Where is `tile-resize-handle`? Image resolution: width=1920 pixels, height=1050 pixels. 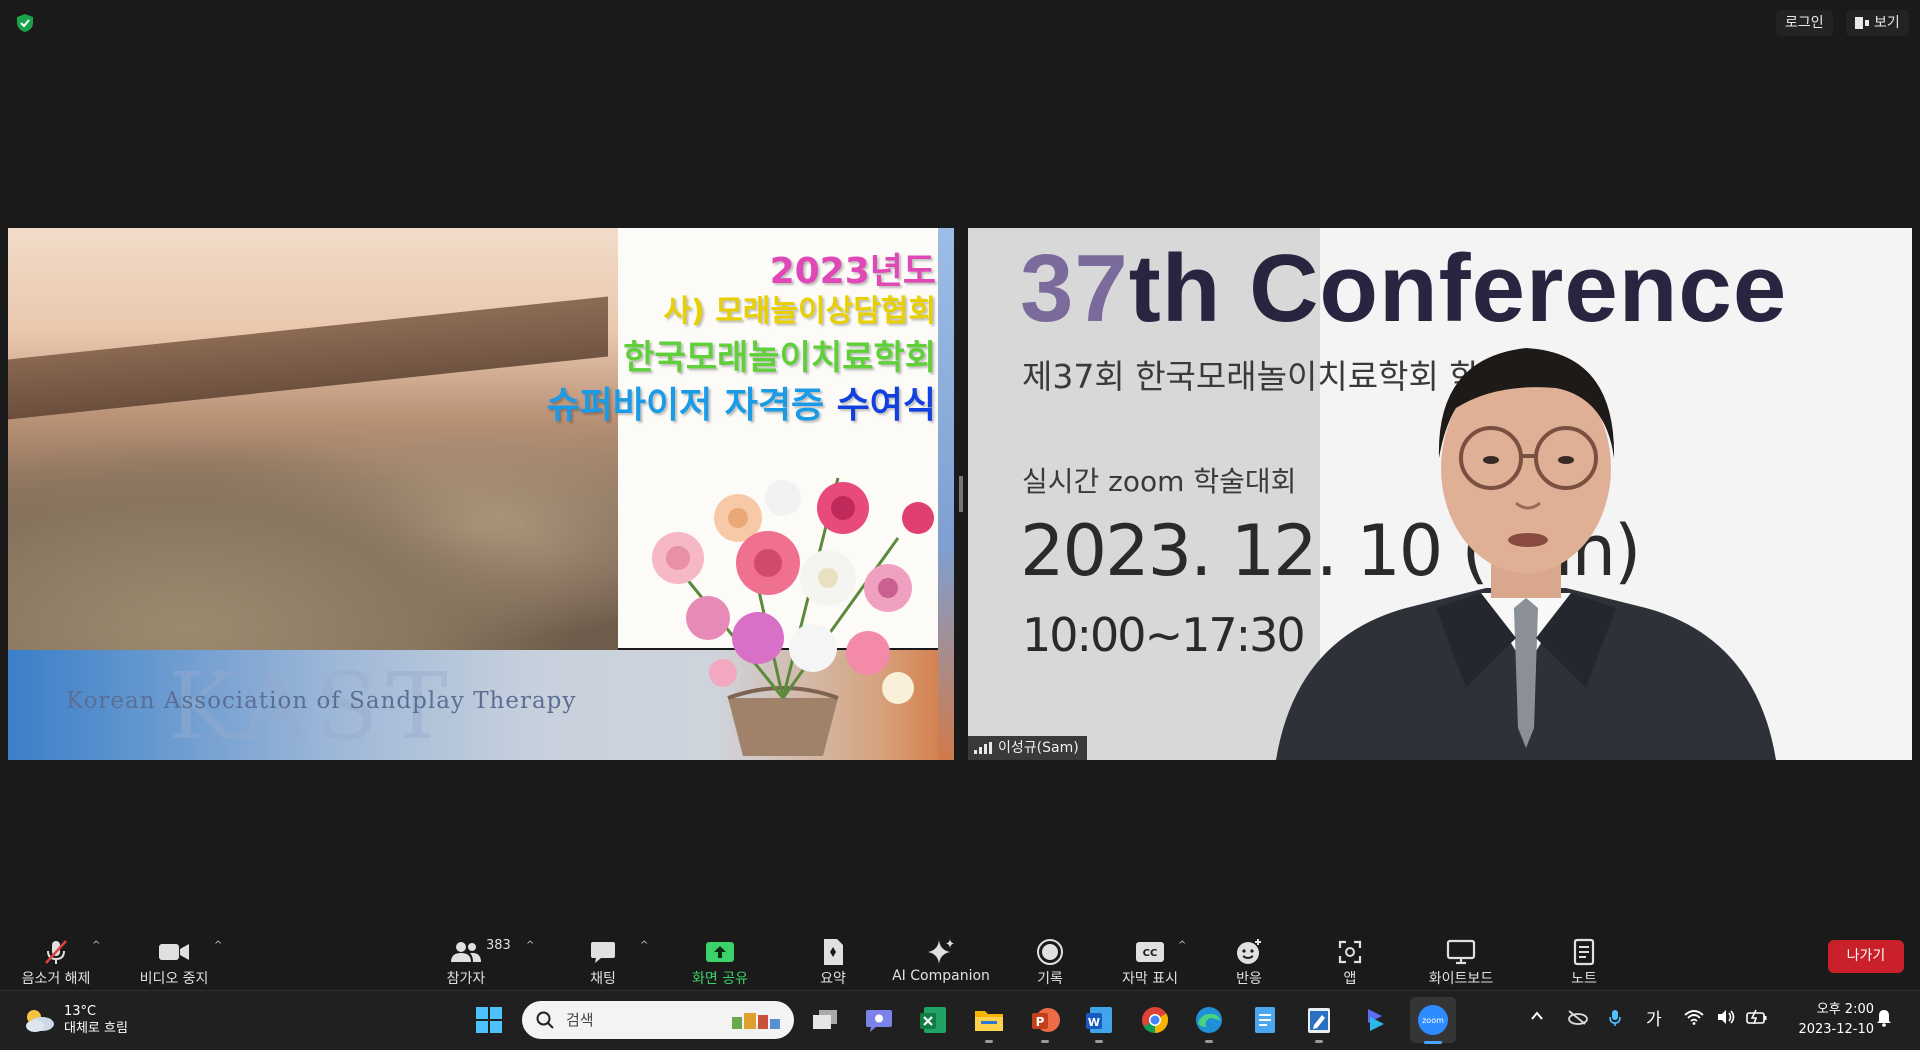 tile-resize-handle is located at coordinates (961, 494).